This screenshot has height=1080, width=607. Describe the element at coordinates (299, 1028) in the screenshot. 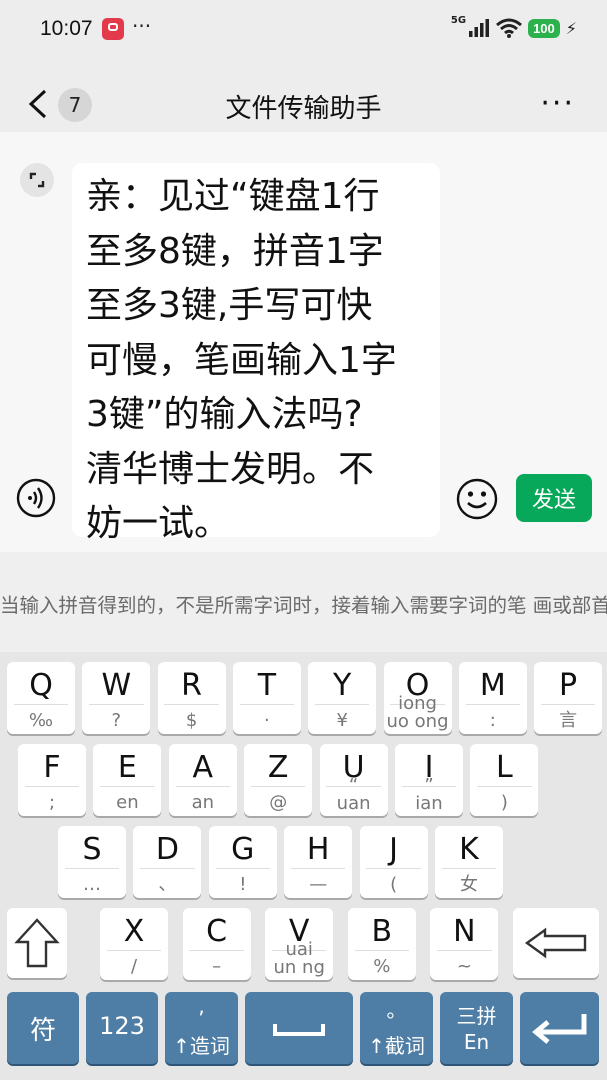

I see `space-key` at that location.